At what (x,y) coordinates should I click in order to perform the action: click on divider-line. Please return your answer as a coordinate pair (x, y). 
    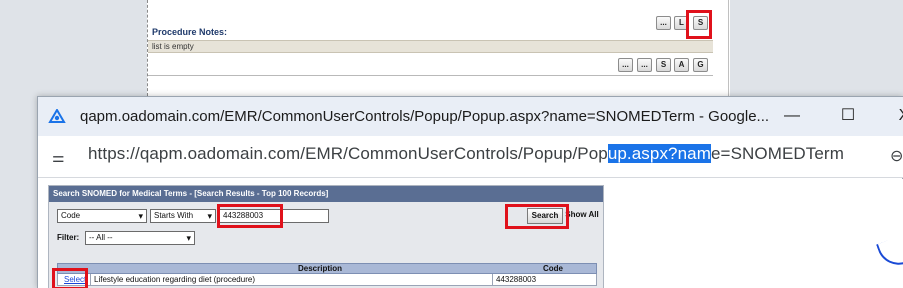
    Looking at the image, I should click on (430, 75).